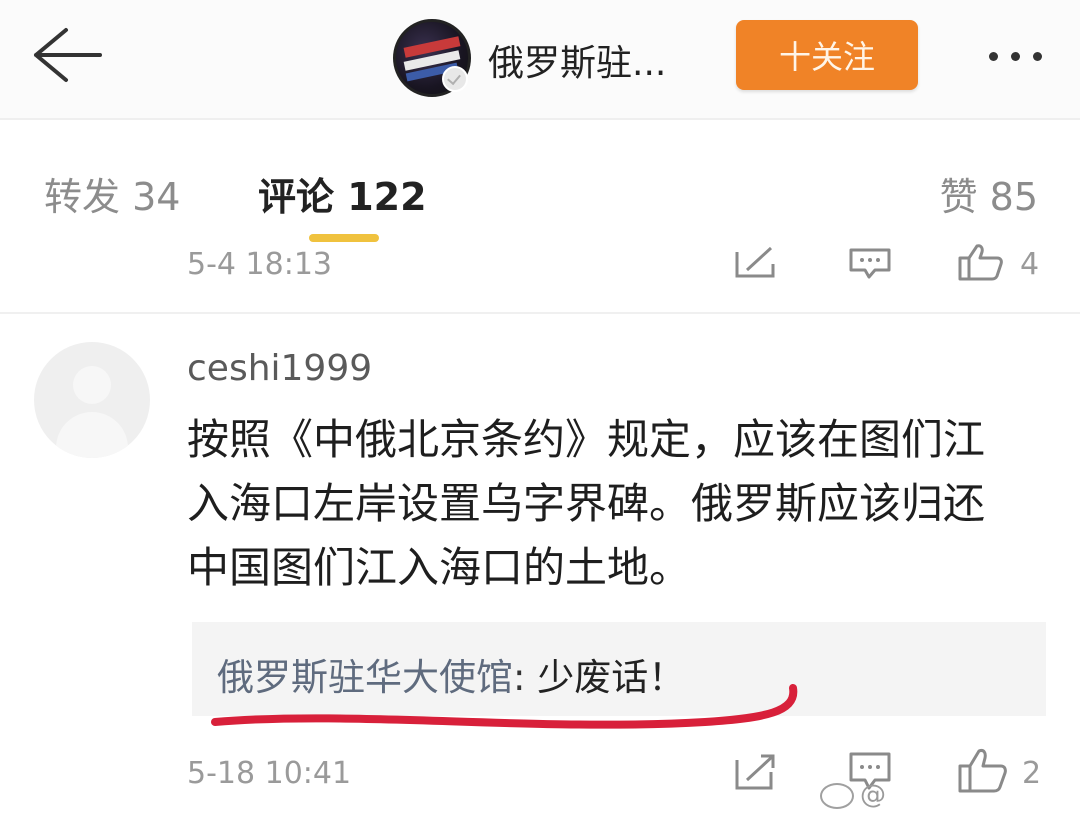  What do you see at coordinates (756, 774) in the screenshot?
I see `repost-icon` at bounding box center [756, 774].